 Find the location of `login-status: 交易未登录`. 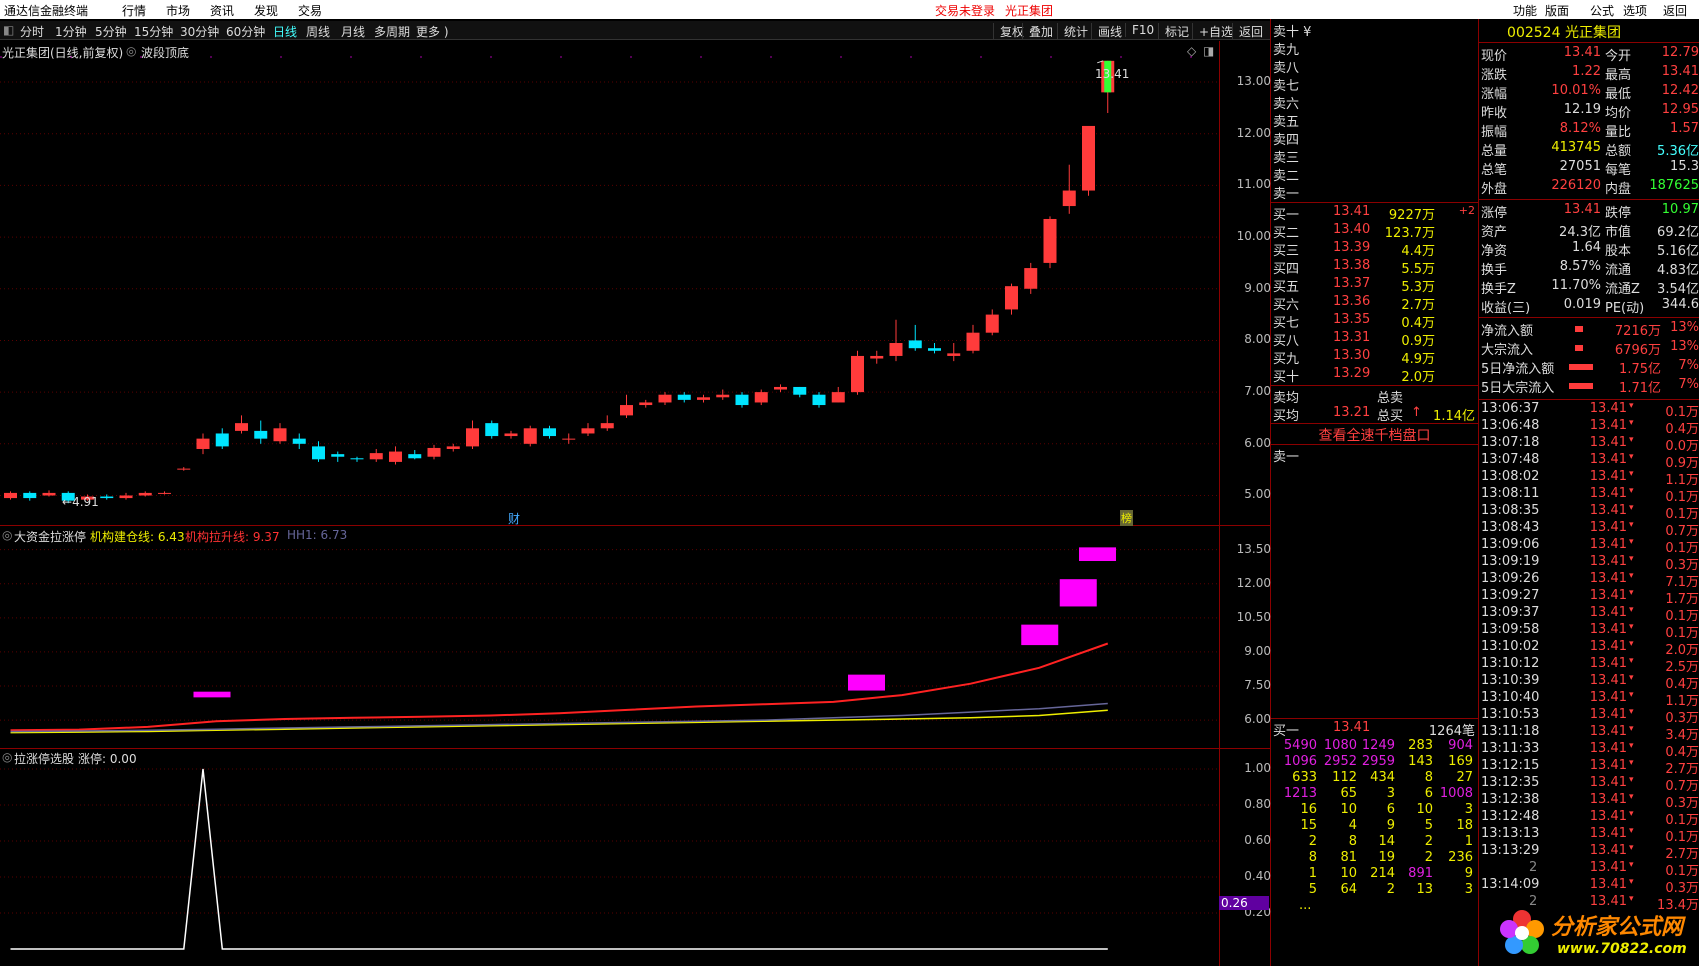

login-status: 交易未登录 is located at coordinates (965, 10).